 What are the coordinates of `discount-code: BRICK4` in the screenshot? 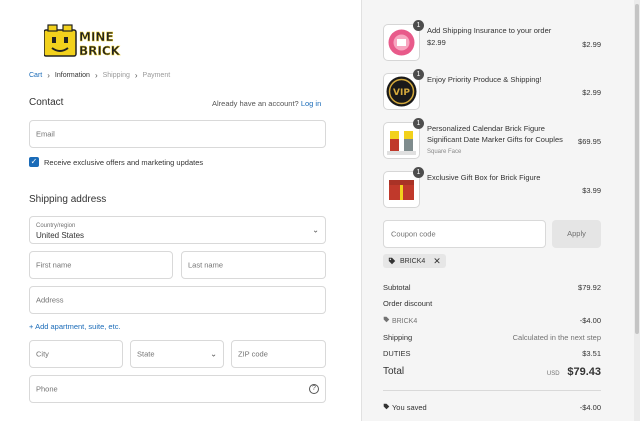 It's located at (404, 321).